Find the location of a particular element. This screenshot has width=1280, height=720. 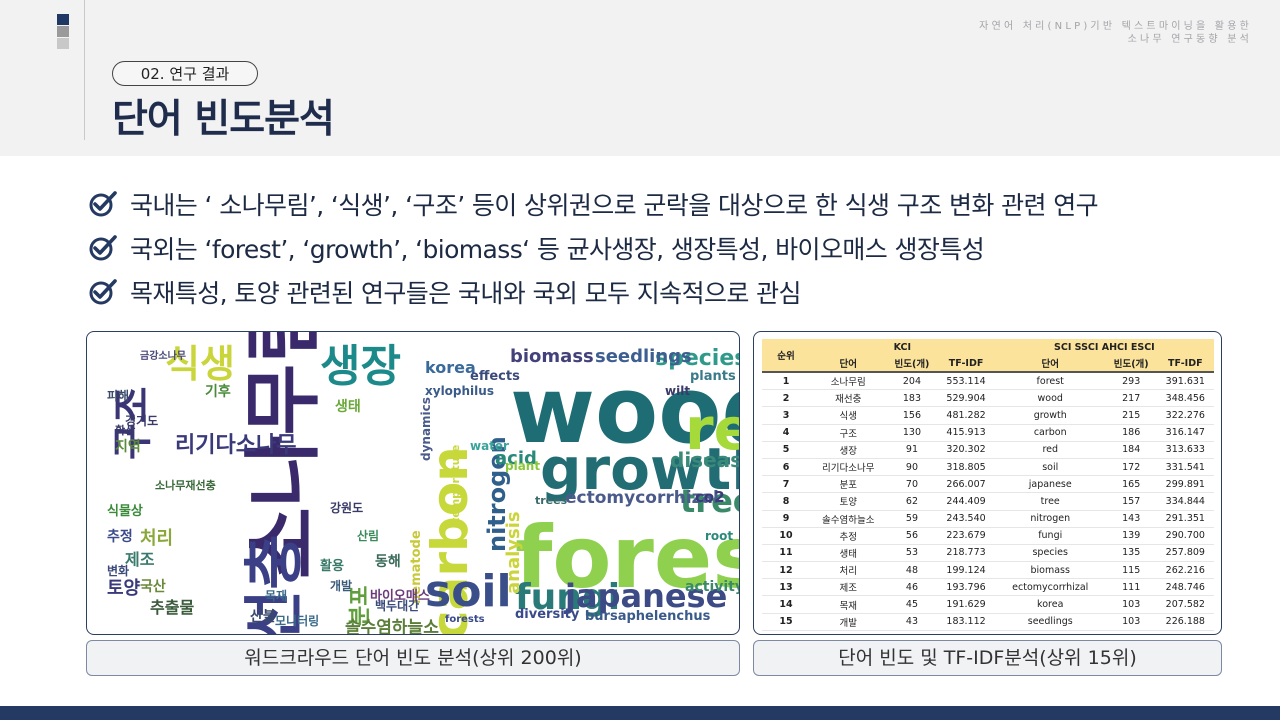

table-row: 12 처리 48 199.124 biomass 115 262.216 is located at coordinates (988, 570).